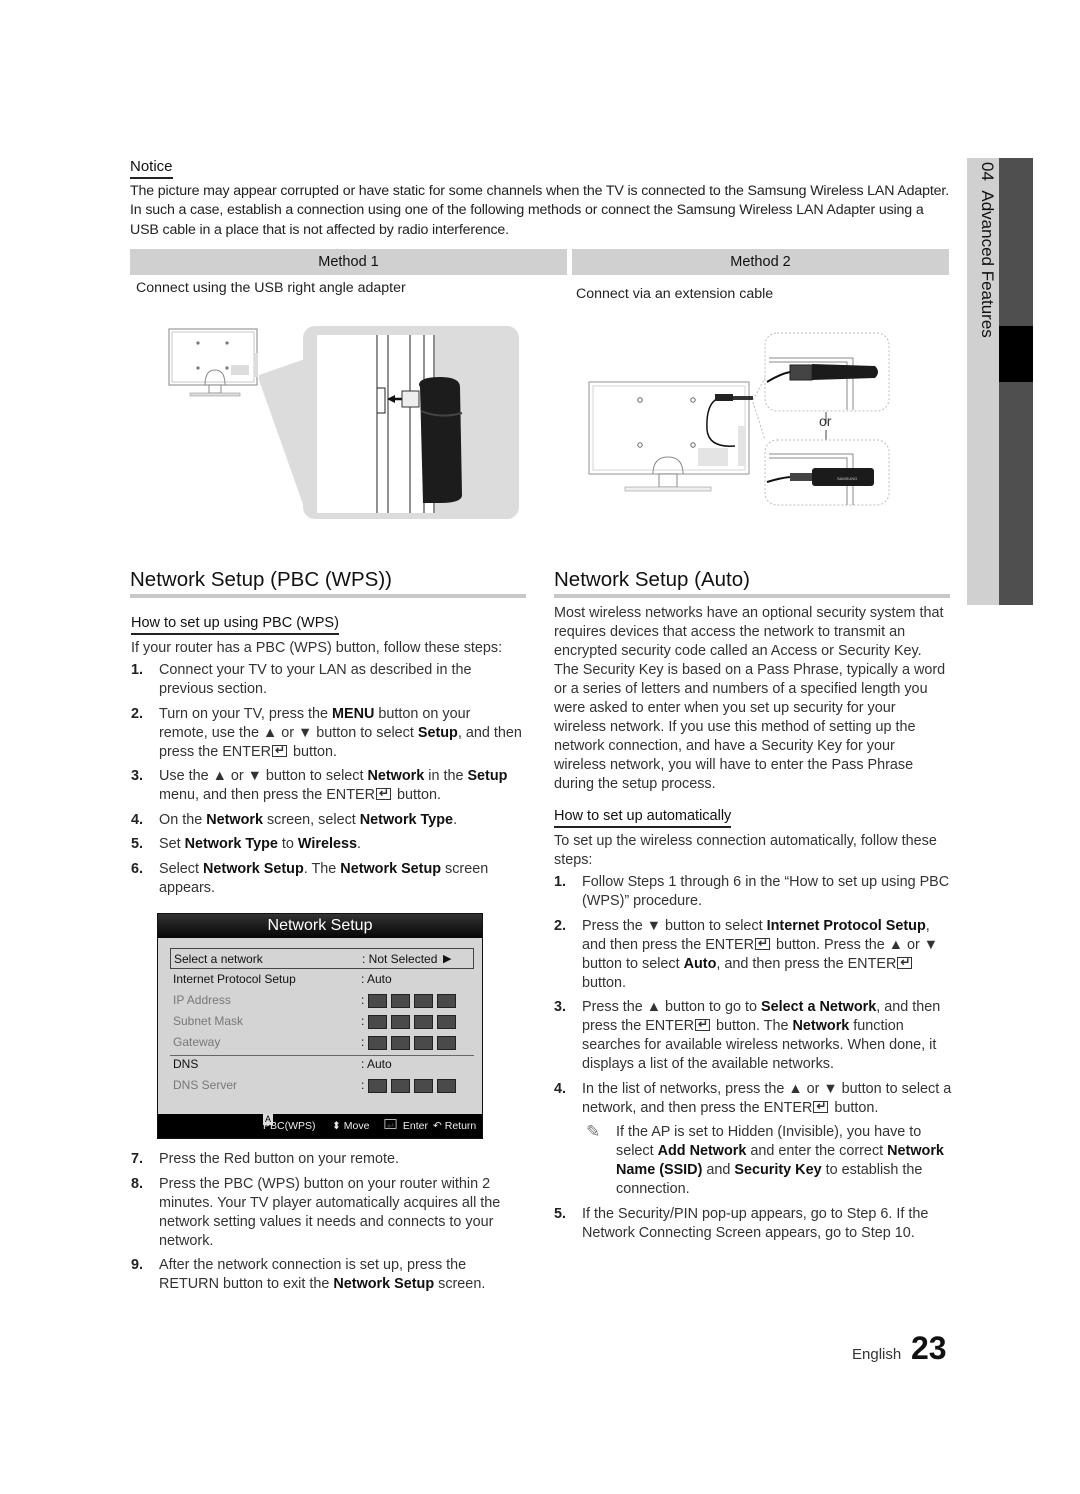  I want to click on chapter-tab-indicator, so click(1016, 354).